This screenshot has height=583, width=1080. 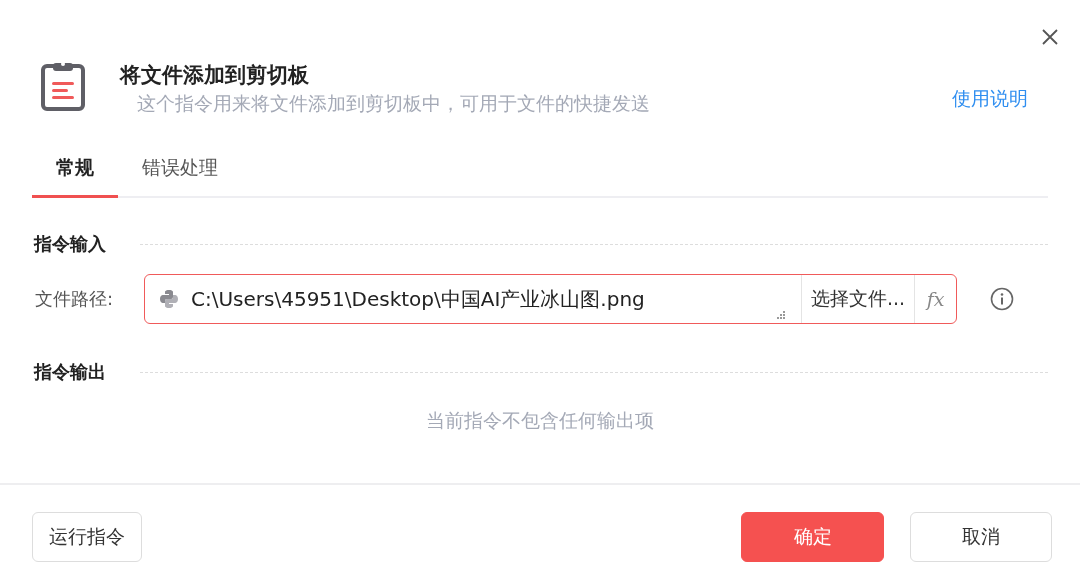 What do you see at coordinates (87, 537) in the screenshot?
I see `run-button: 运行指令` at bounding box center [87, 537].